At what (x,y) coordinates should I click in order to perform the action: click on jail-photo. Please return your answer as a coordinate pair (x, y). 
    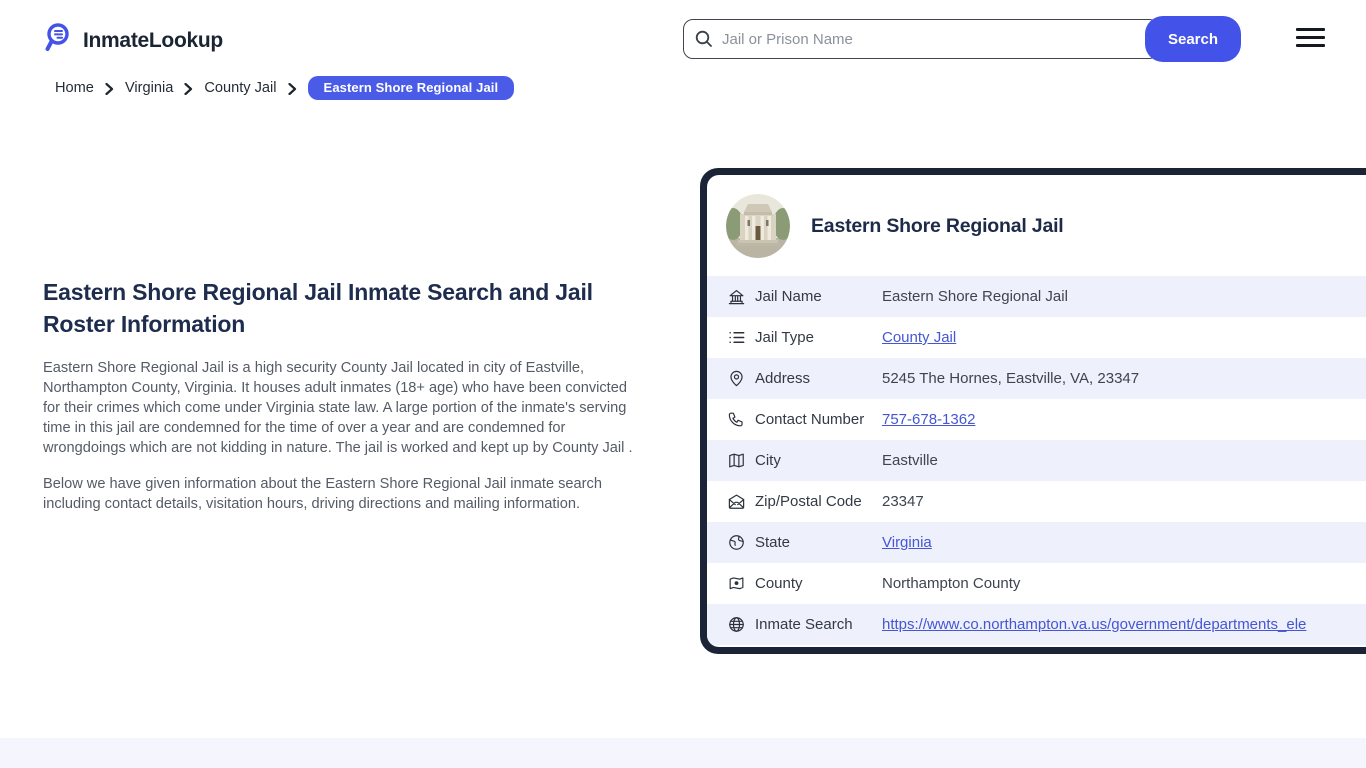
    Looking at the image, I should click on (758, 226).